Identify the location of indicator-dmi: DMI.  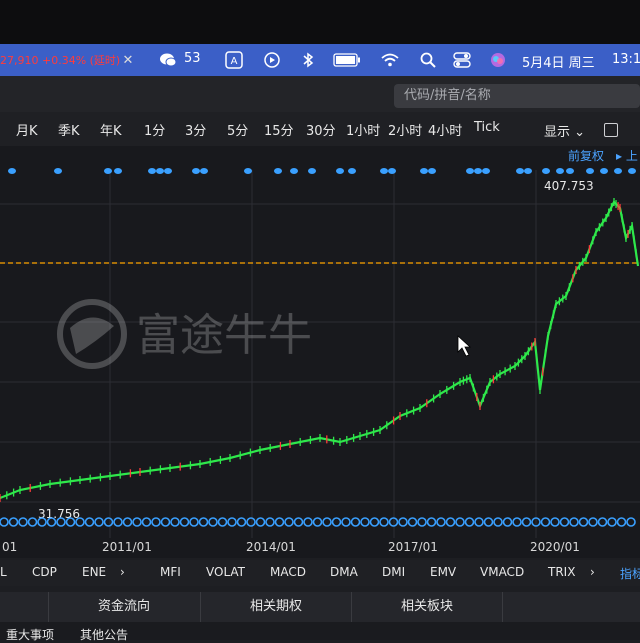
(393, 572).